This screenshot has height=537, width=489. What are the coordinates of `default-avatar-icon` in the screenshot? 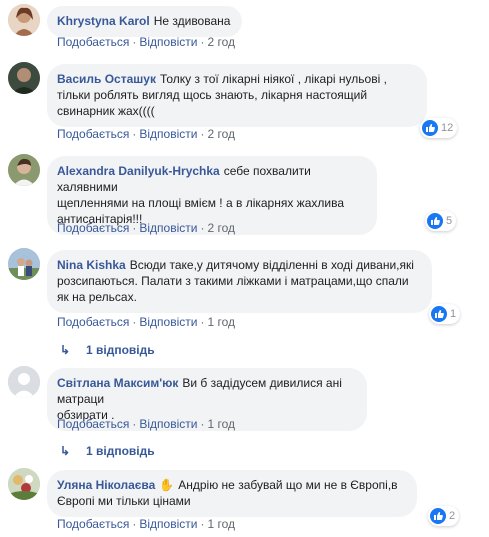 It's located at (24, 382).